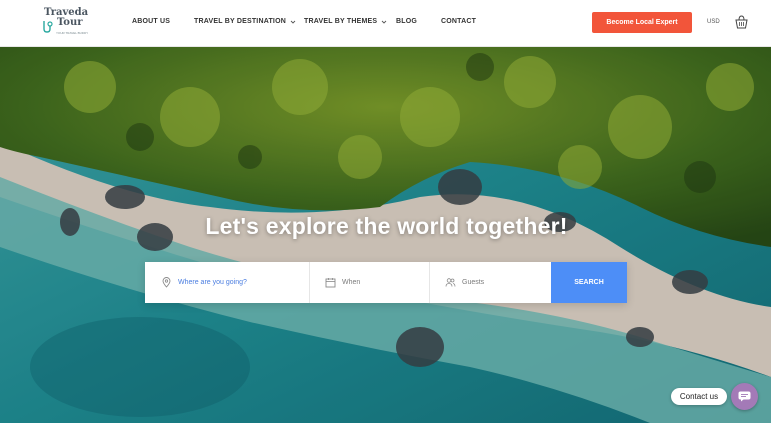  Describe the element at coordinates (450, 282) in the screenshot. I see `users-icon` at that location.